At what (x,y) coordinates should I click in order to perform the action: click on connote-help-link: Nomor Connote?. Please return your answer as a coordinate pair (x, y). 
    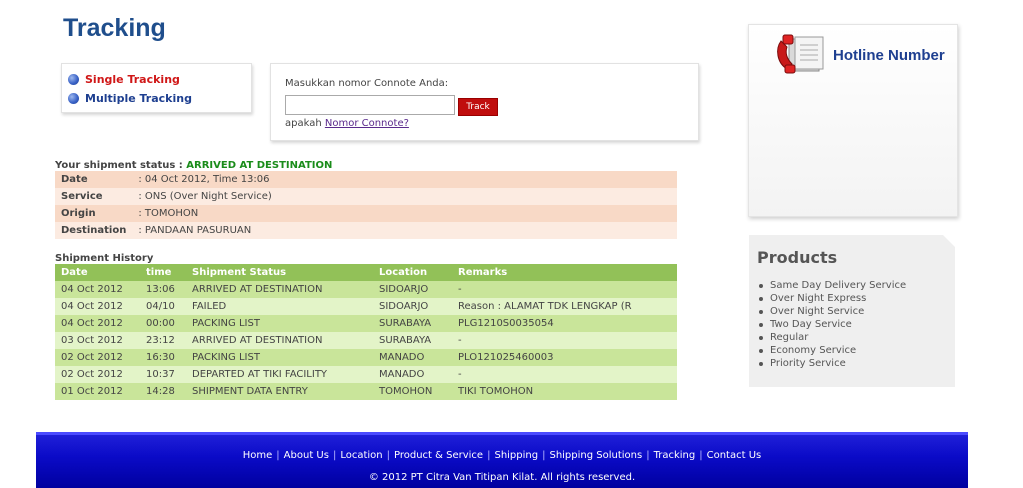
    Looking at the image, I should click on (367, 123).